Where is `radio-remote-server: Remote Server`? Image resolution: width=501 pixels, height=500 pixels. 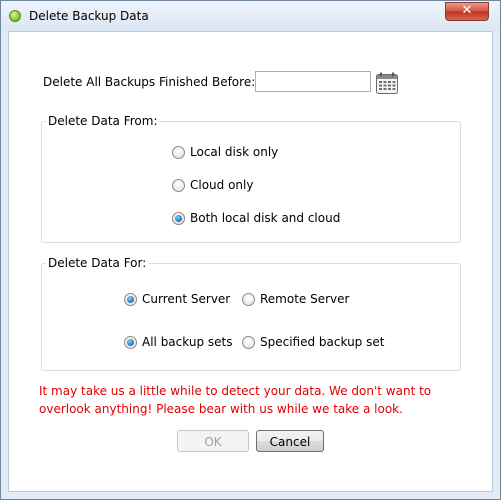
radio-remote-server: Remote Server is located at coordinates (295, 299).